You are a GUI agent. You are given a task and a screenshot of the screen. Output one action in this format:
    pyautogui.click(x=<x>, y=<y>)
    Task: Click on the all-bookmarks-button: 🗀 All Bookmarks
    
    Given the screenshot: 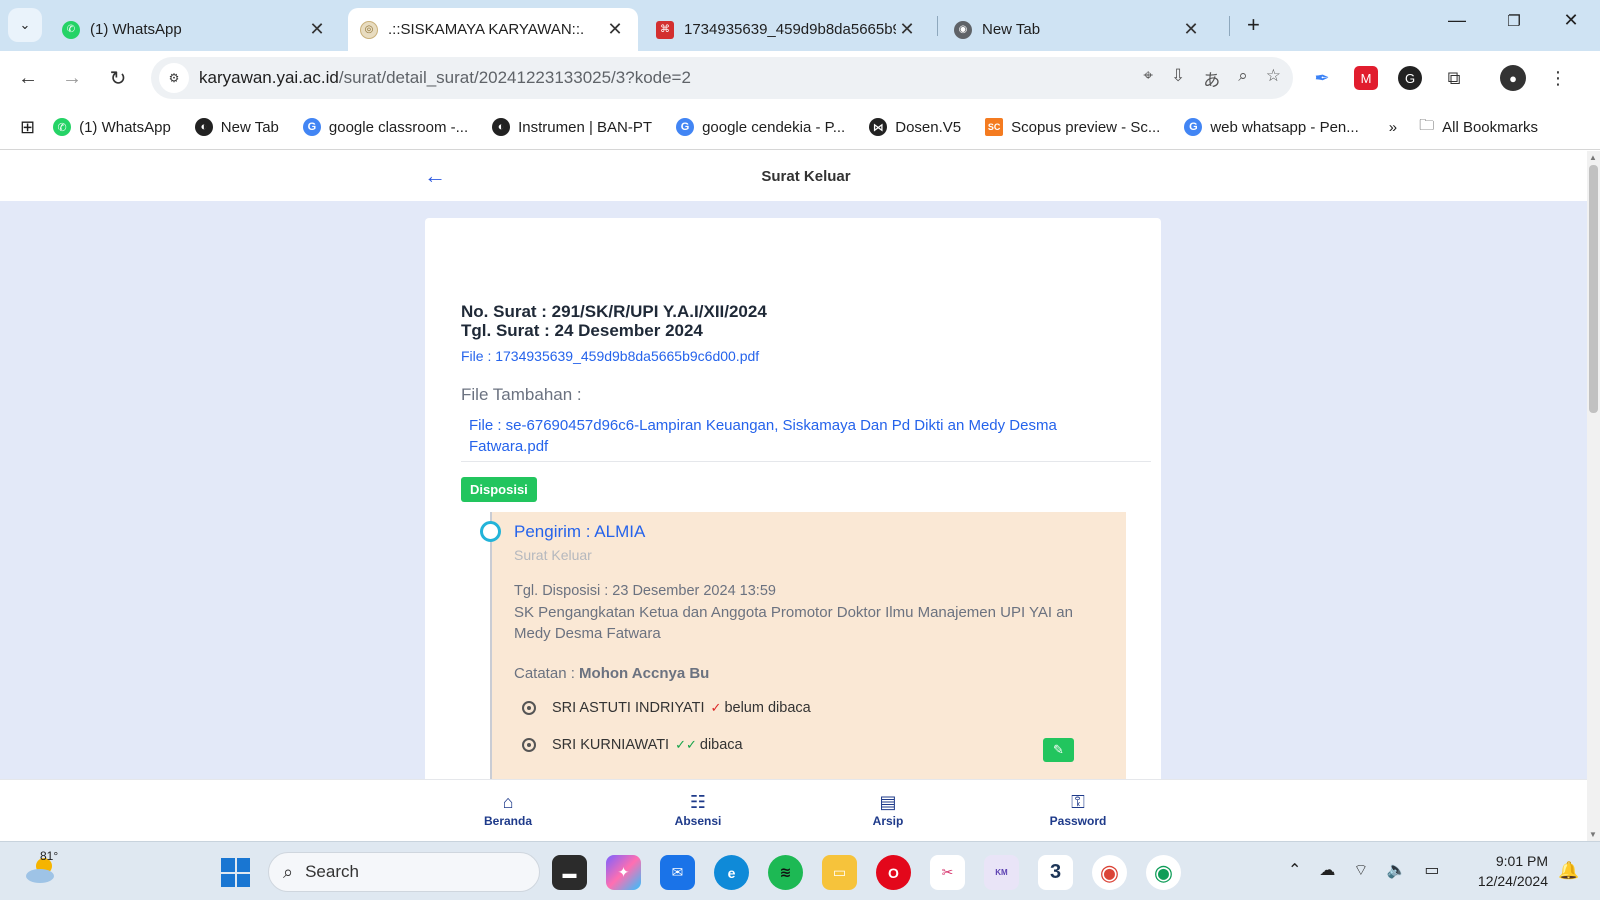 What is the action you would take?
    pyautogui.click(x=1478, y=127)
    